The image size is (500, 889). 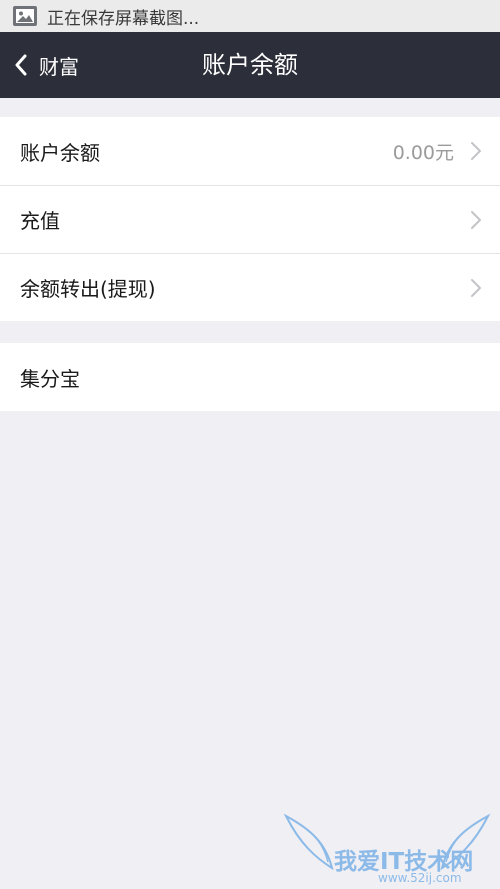 I want to click on watermark: 我爱IT技术网 www.52ij.com, so click(x=387, y=848).